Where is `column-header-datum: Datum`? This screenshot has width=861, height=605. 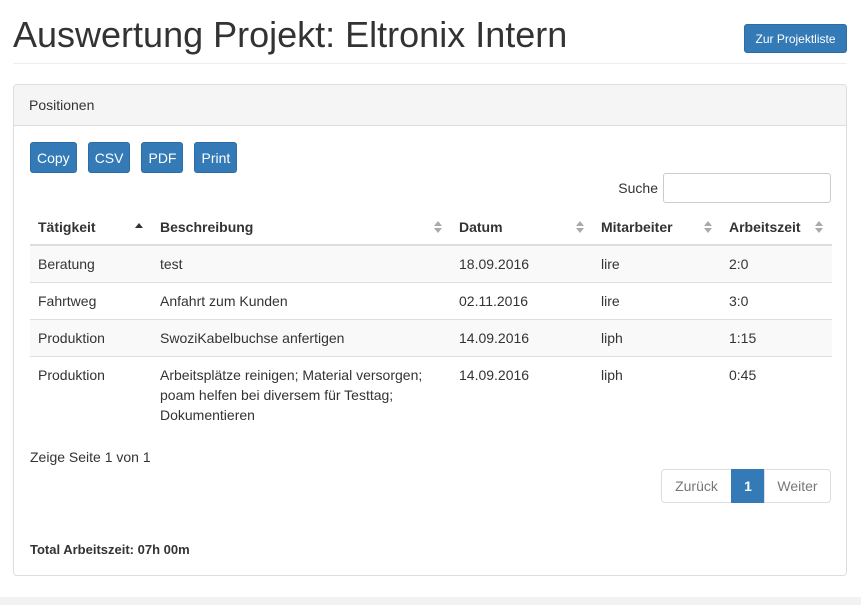 column-header-datum: Datum is located at coordinates (522, 227).